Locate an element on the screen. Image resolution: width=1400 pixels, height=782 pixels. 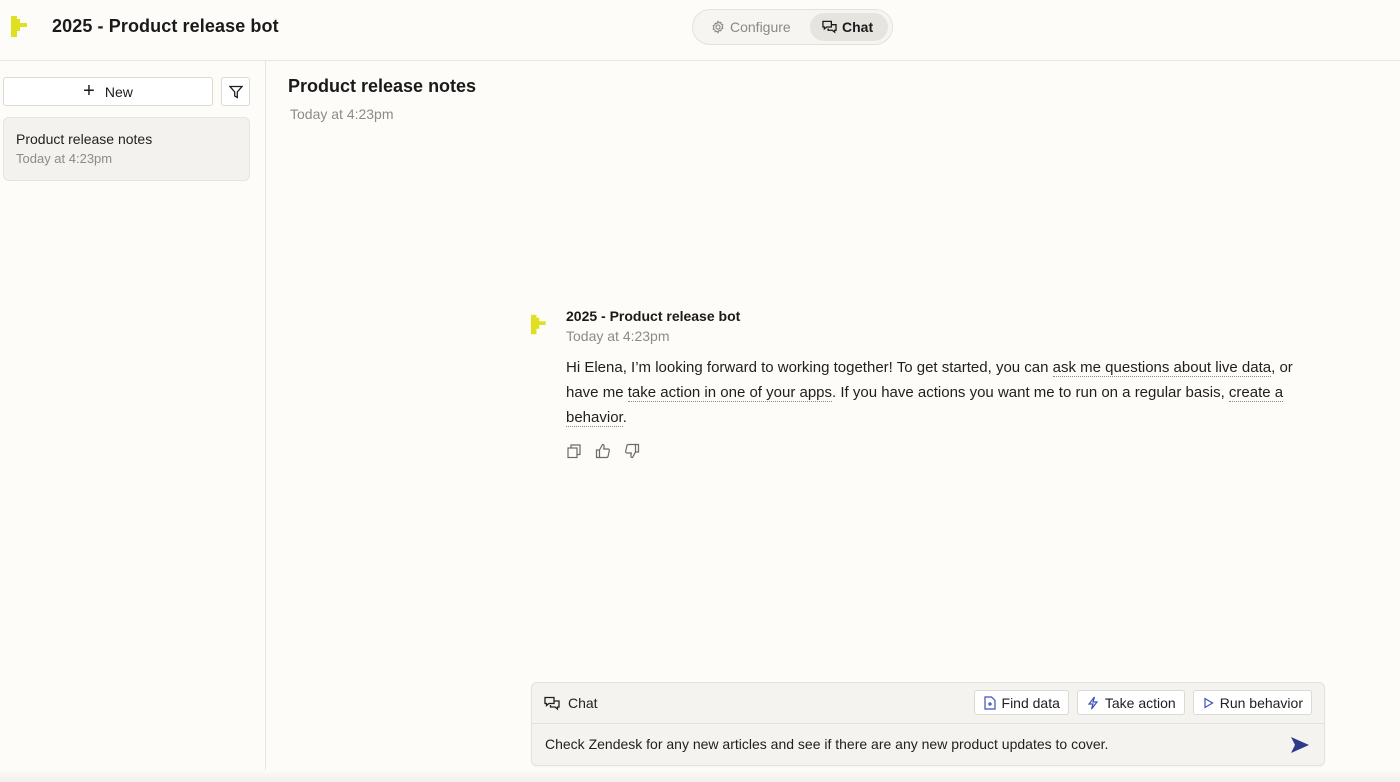
ask-questions-link: ask me questions about live data is located at coordinates (1162, 368).